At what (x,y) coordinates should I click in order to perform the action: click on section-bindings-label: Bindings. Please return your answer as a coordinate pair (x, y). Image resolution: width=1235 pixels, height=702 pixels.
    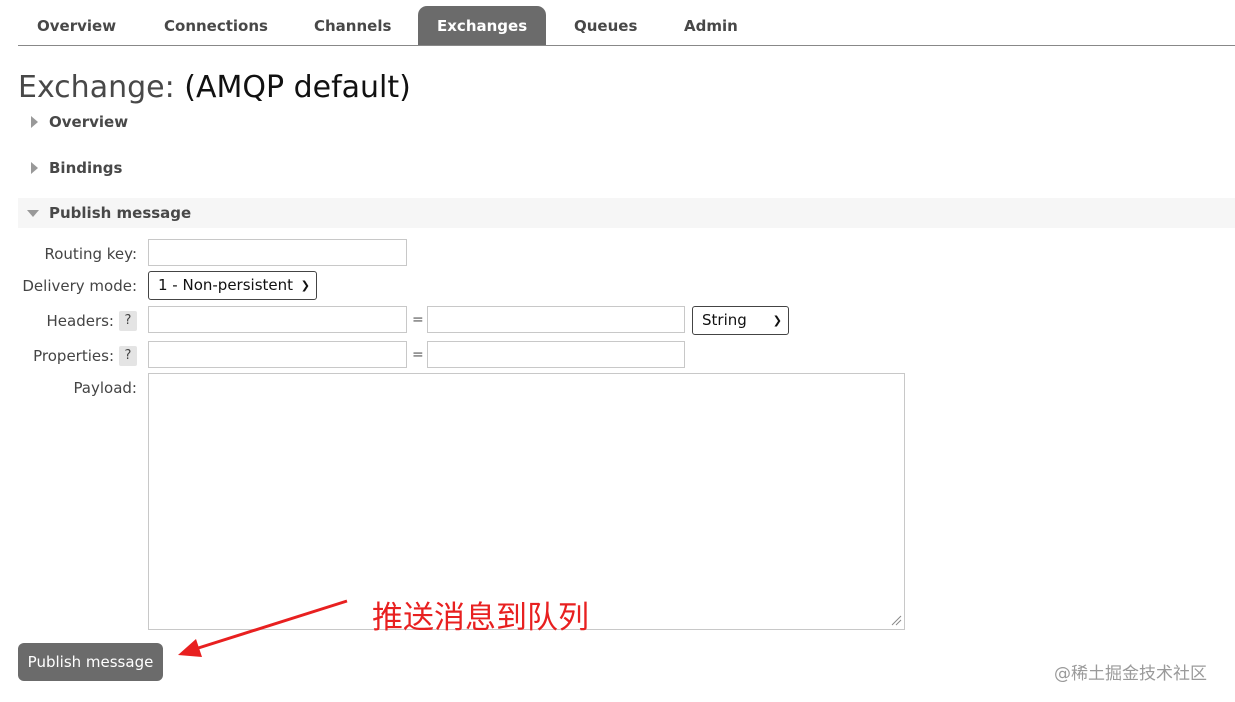
    Looking at the image, I should click on (86, 168).